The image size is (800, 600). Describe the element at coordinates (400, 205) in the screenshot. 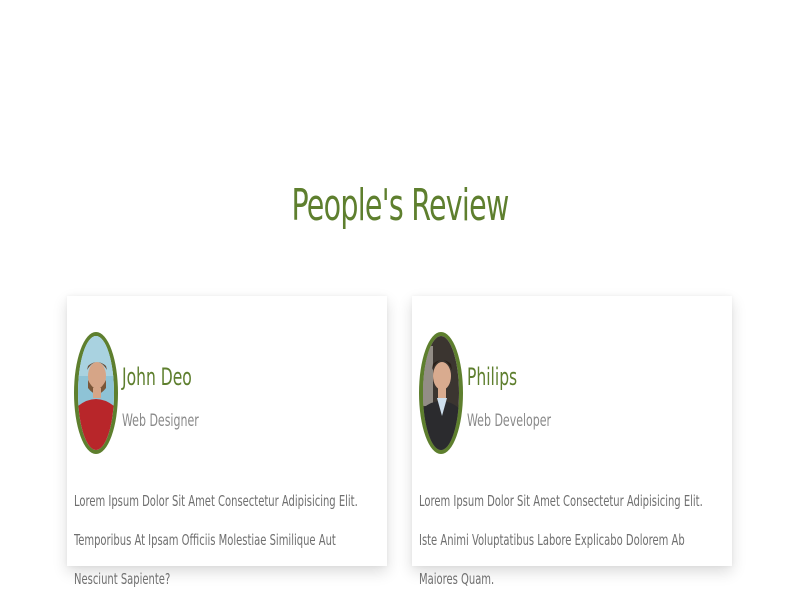

I see `section-title: People's Review` at that location.